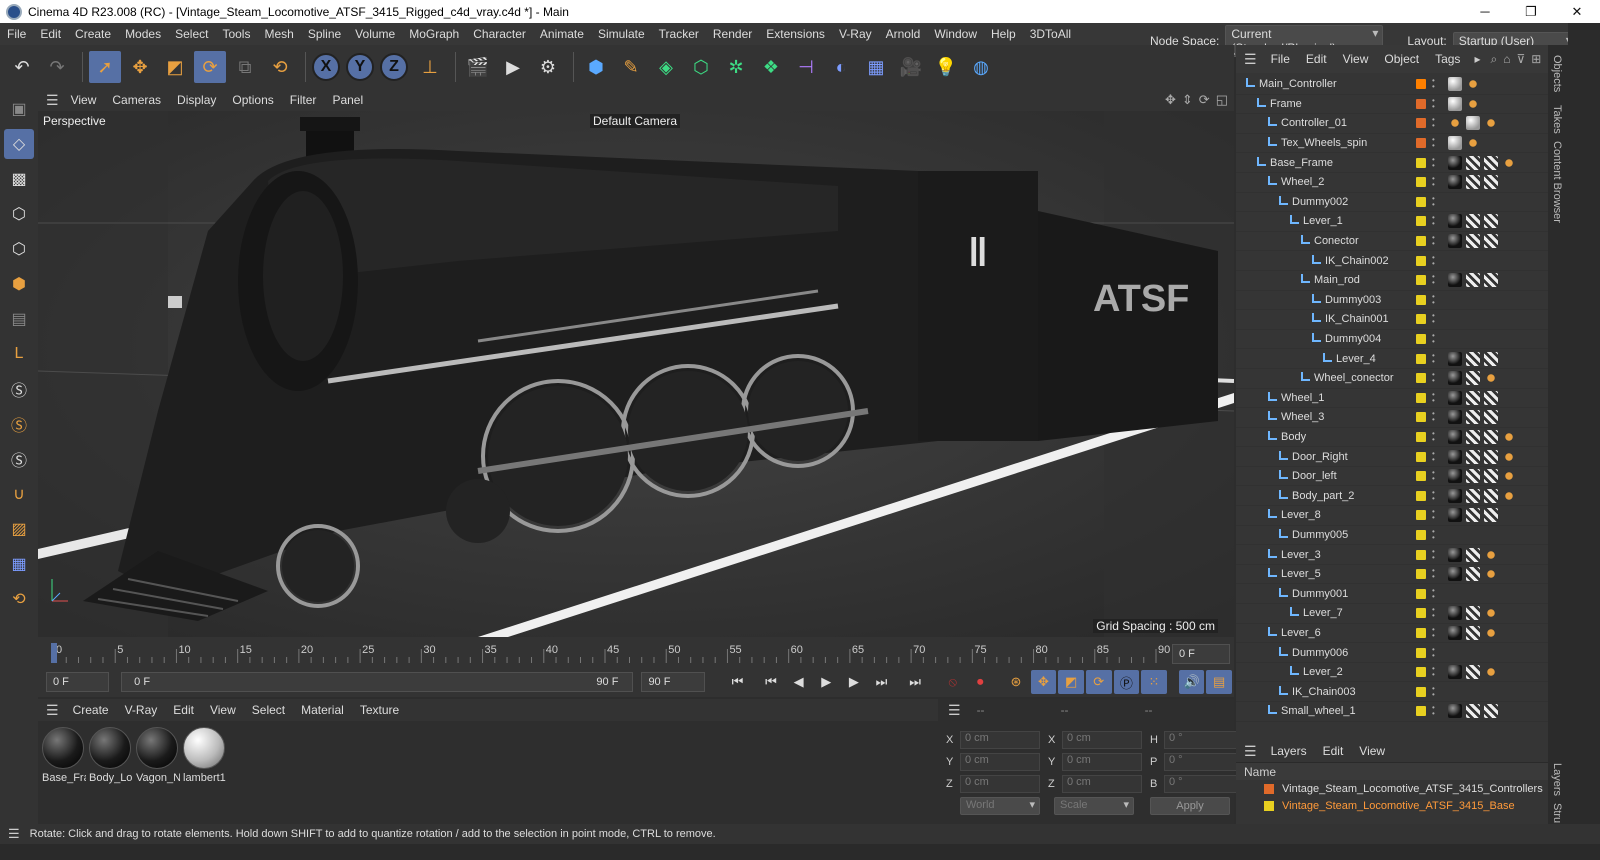 This screenshot has height=860, width=1600. What do you see at coordinates (1485, 11) in the screenshot?
I see `minimize-button: ─` at bounding box center [1485, 11].